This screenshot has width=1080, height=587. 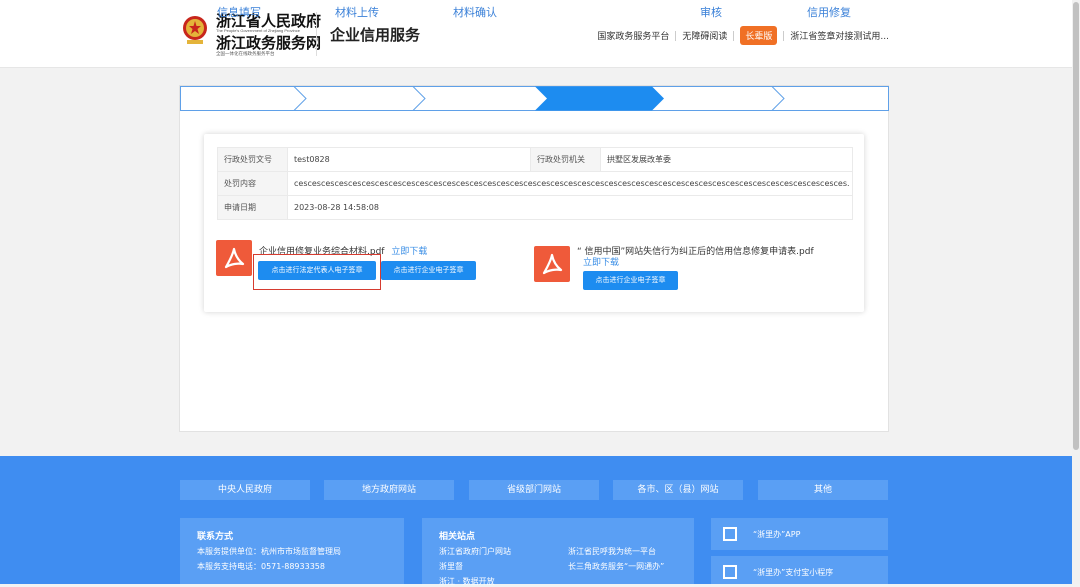 What do you see at coordinates (601, 261) in the screenshot?
I see `file2-download-link: 立即下载` at bounding box center [601, 261].